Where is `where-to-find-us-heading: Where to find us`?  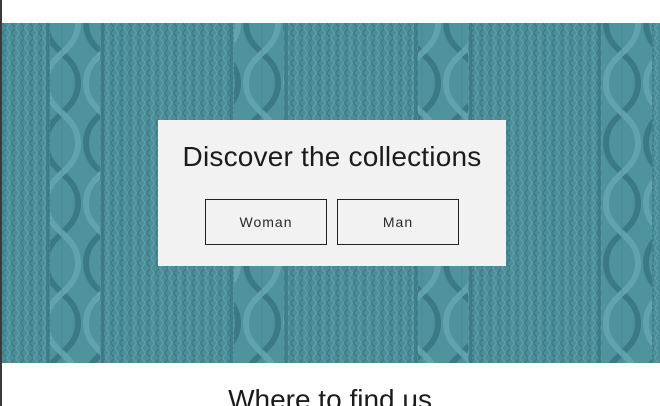
where-to-find-us-heading: Where to find us is located at coordinates (330, 395).